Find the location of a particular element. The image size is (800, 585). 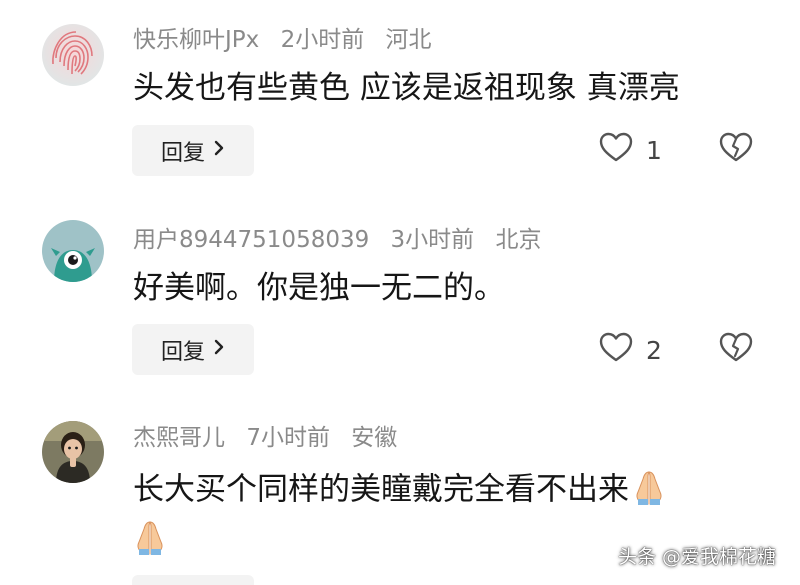

second-line-emoji is located at coordinates (150, 538).